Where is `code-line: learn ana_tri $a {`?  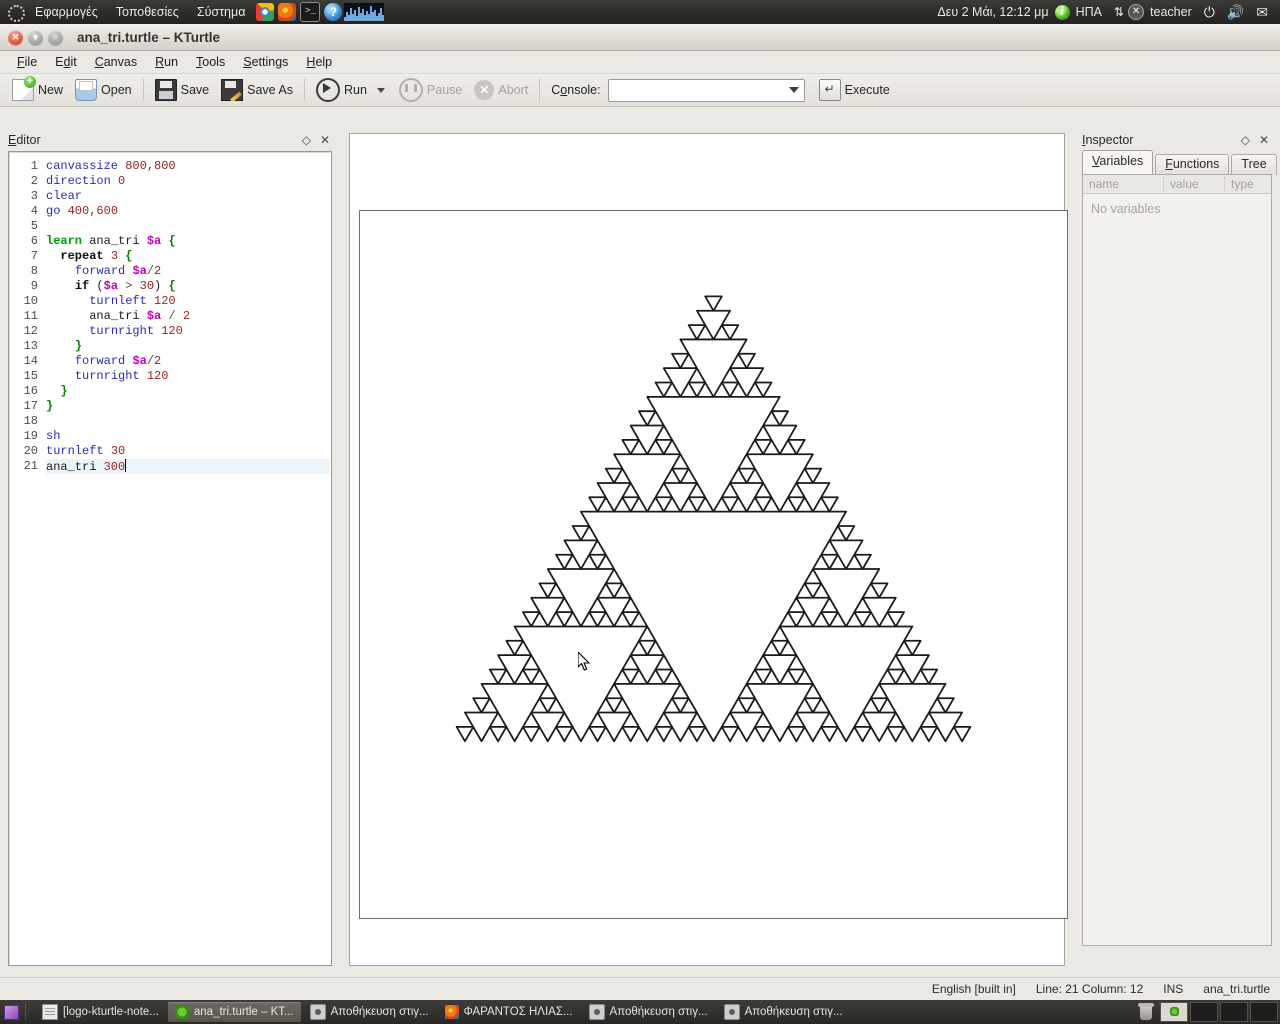 code-line: learn ana_tri $a { is located at coordinates (188, 241).